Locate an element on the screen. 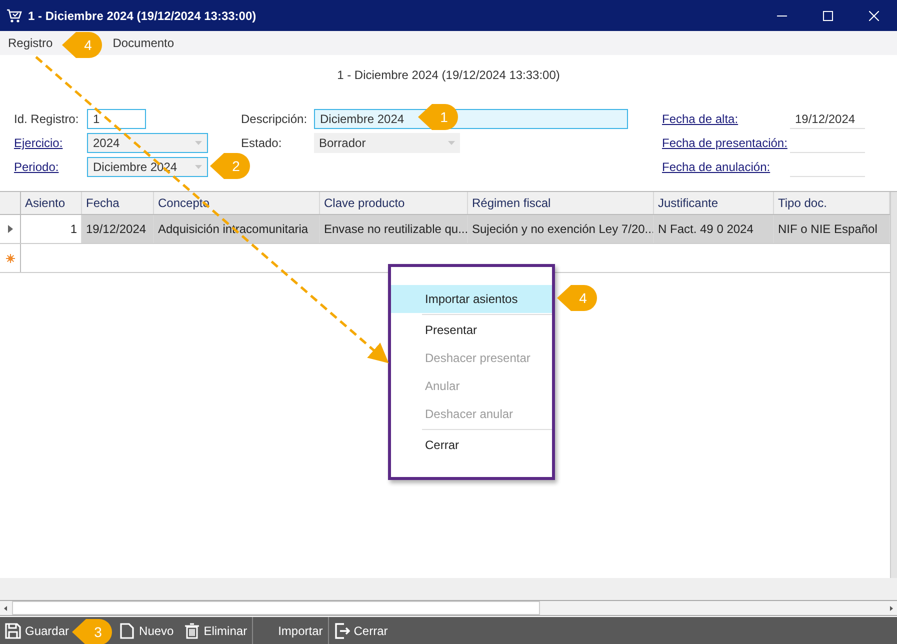 Image resolution: width=897 pixels, height=644 pixels. document-icon is located at coordinates (127, 631).